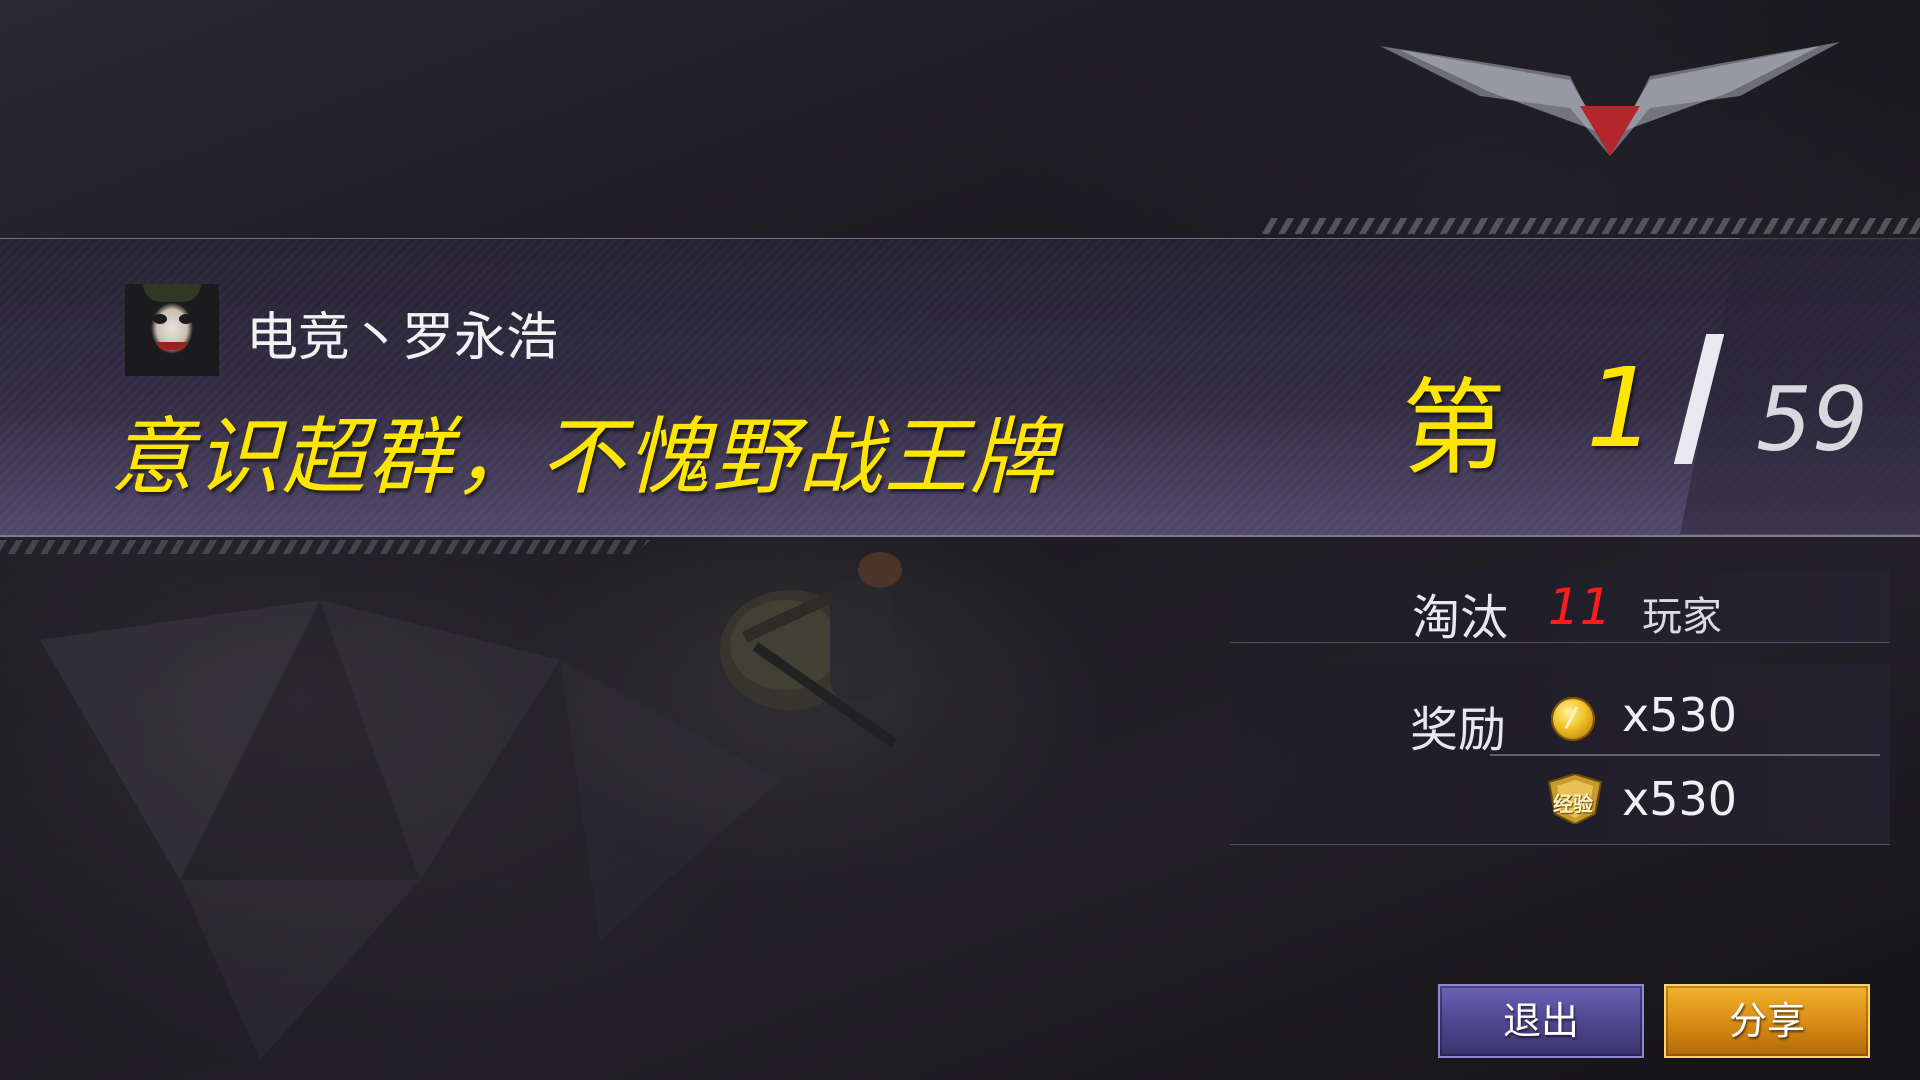 The width and height of the screenshot is (1920, 1080). What do you see at coordinates (583, 457) in the screenshot?
I see `result-slogan: 意识超群，不愧野战王牌` at bounding box center [583, 457].